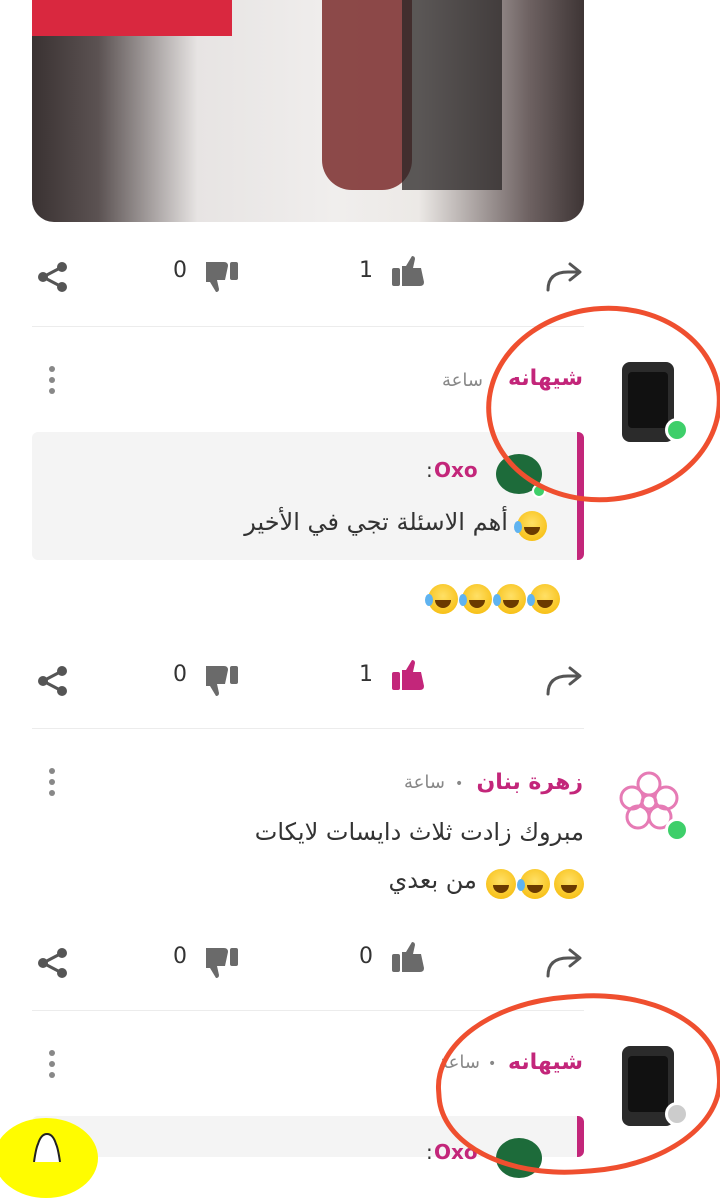  Describe the element at coordinates (308, 273) in the screenshot. I see `post-actions: 0 1` at that location.